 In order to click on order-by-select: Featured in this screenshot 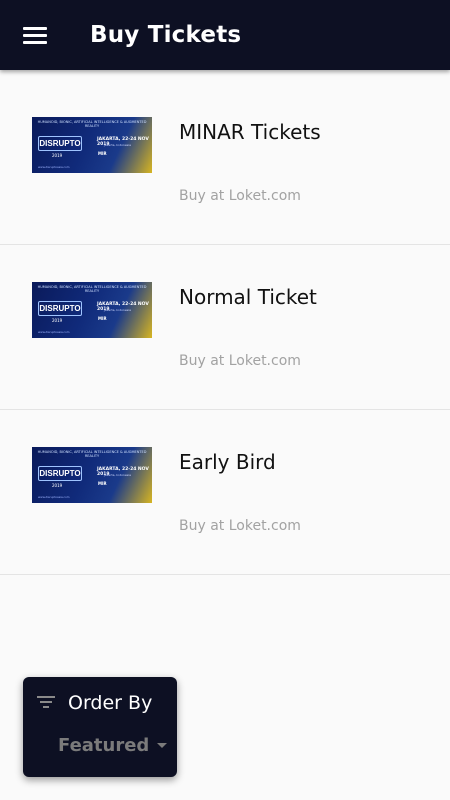, I will do `click(113, 745)`.